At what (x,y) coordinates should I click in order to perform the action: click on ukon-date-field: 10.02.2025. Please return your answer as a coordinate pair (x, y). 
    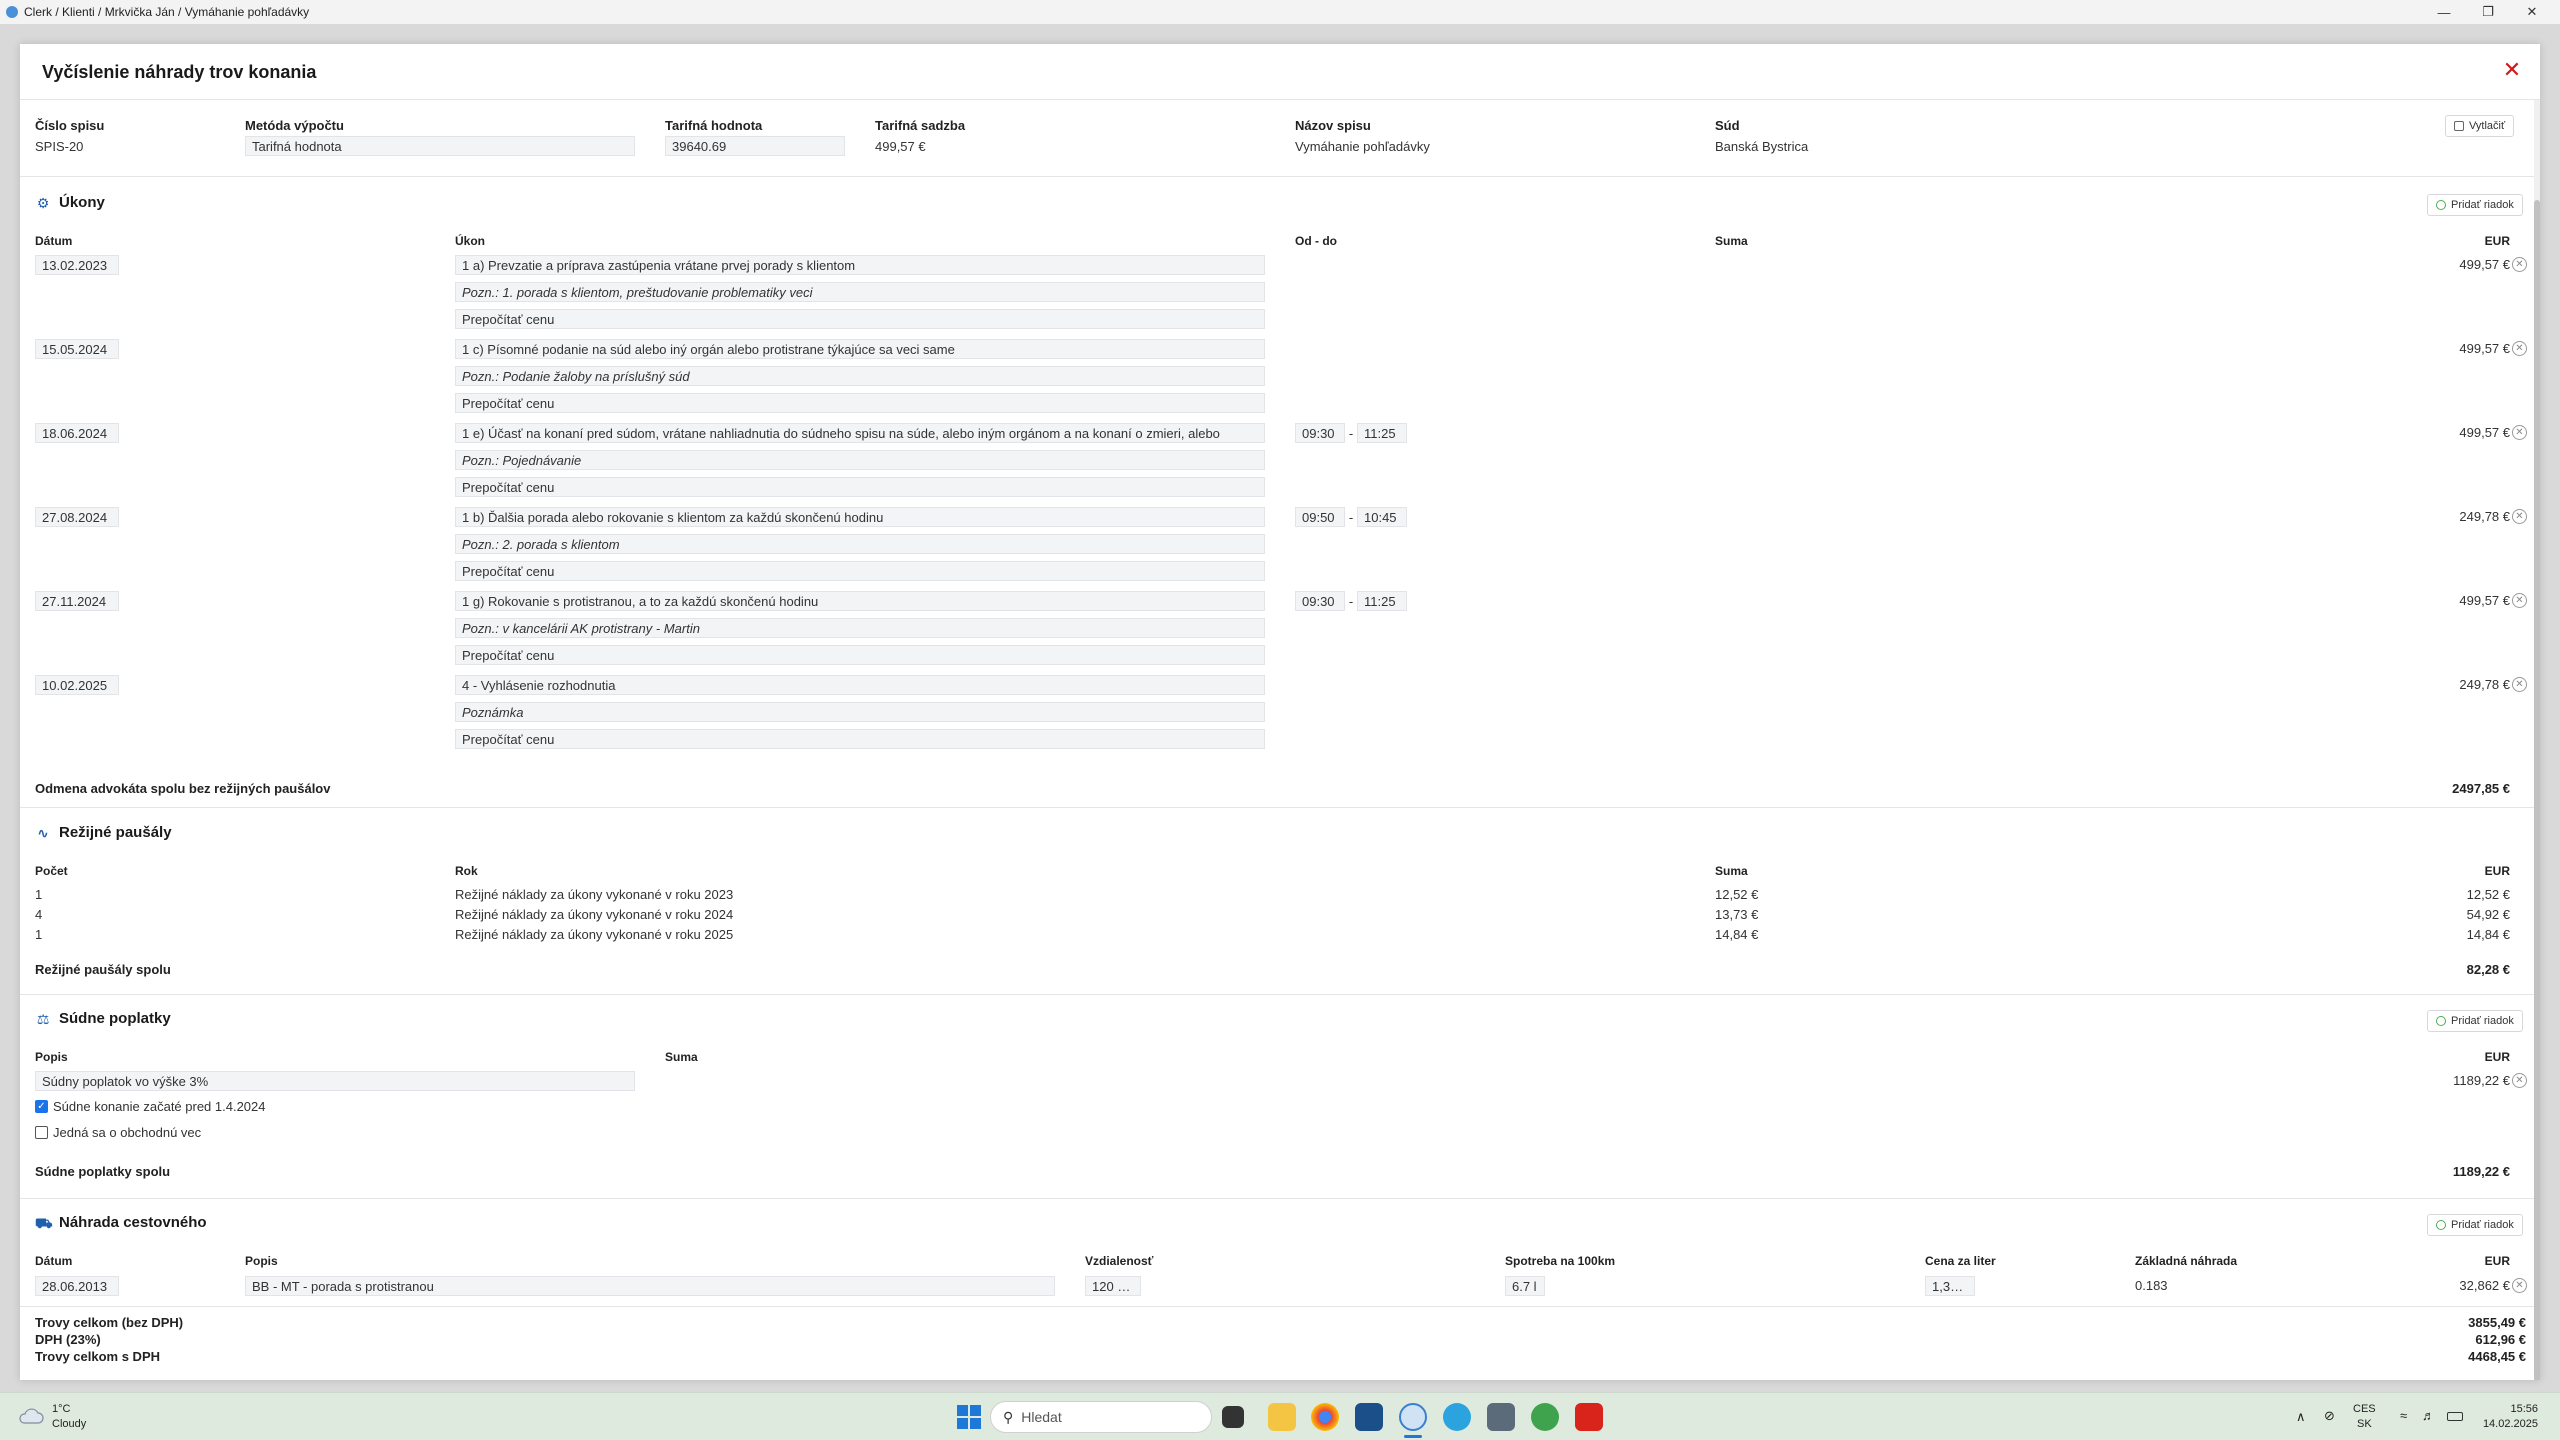
    Looking at the image, I should click on (77, 685).